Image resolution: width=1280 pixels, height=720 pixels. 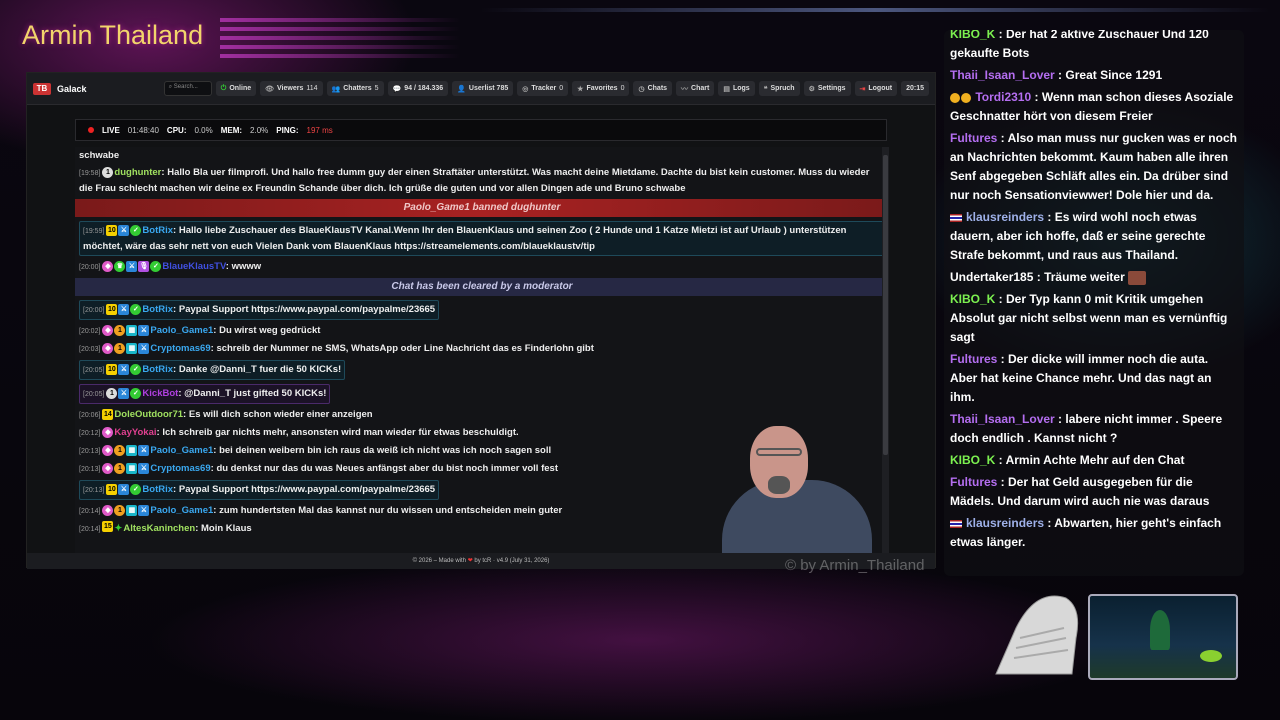 What do you see at coordinates (94, 231) in the screenshot?
I see `timestamp: [19:59]` at bounding box center [94, 231].